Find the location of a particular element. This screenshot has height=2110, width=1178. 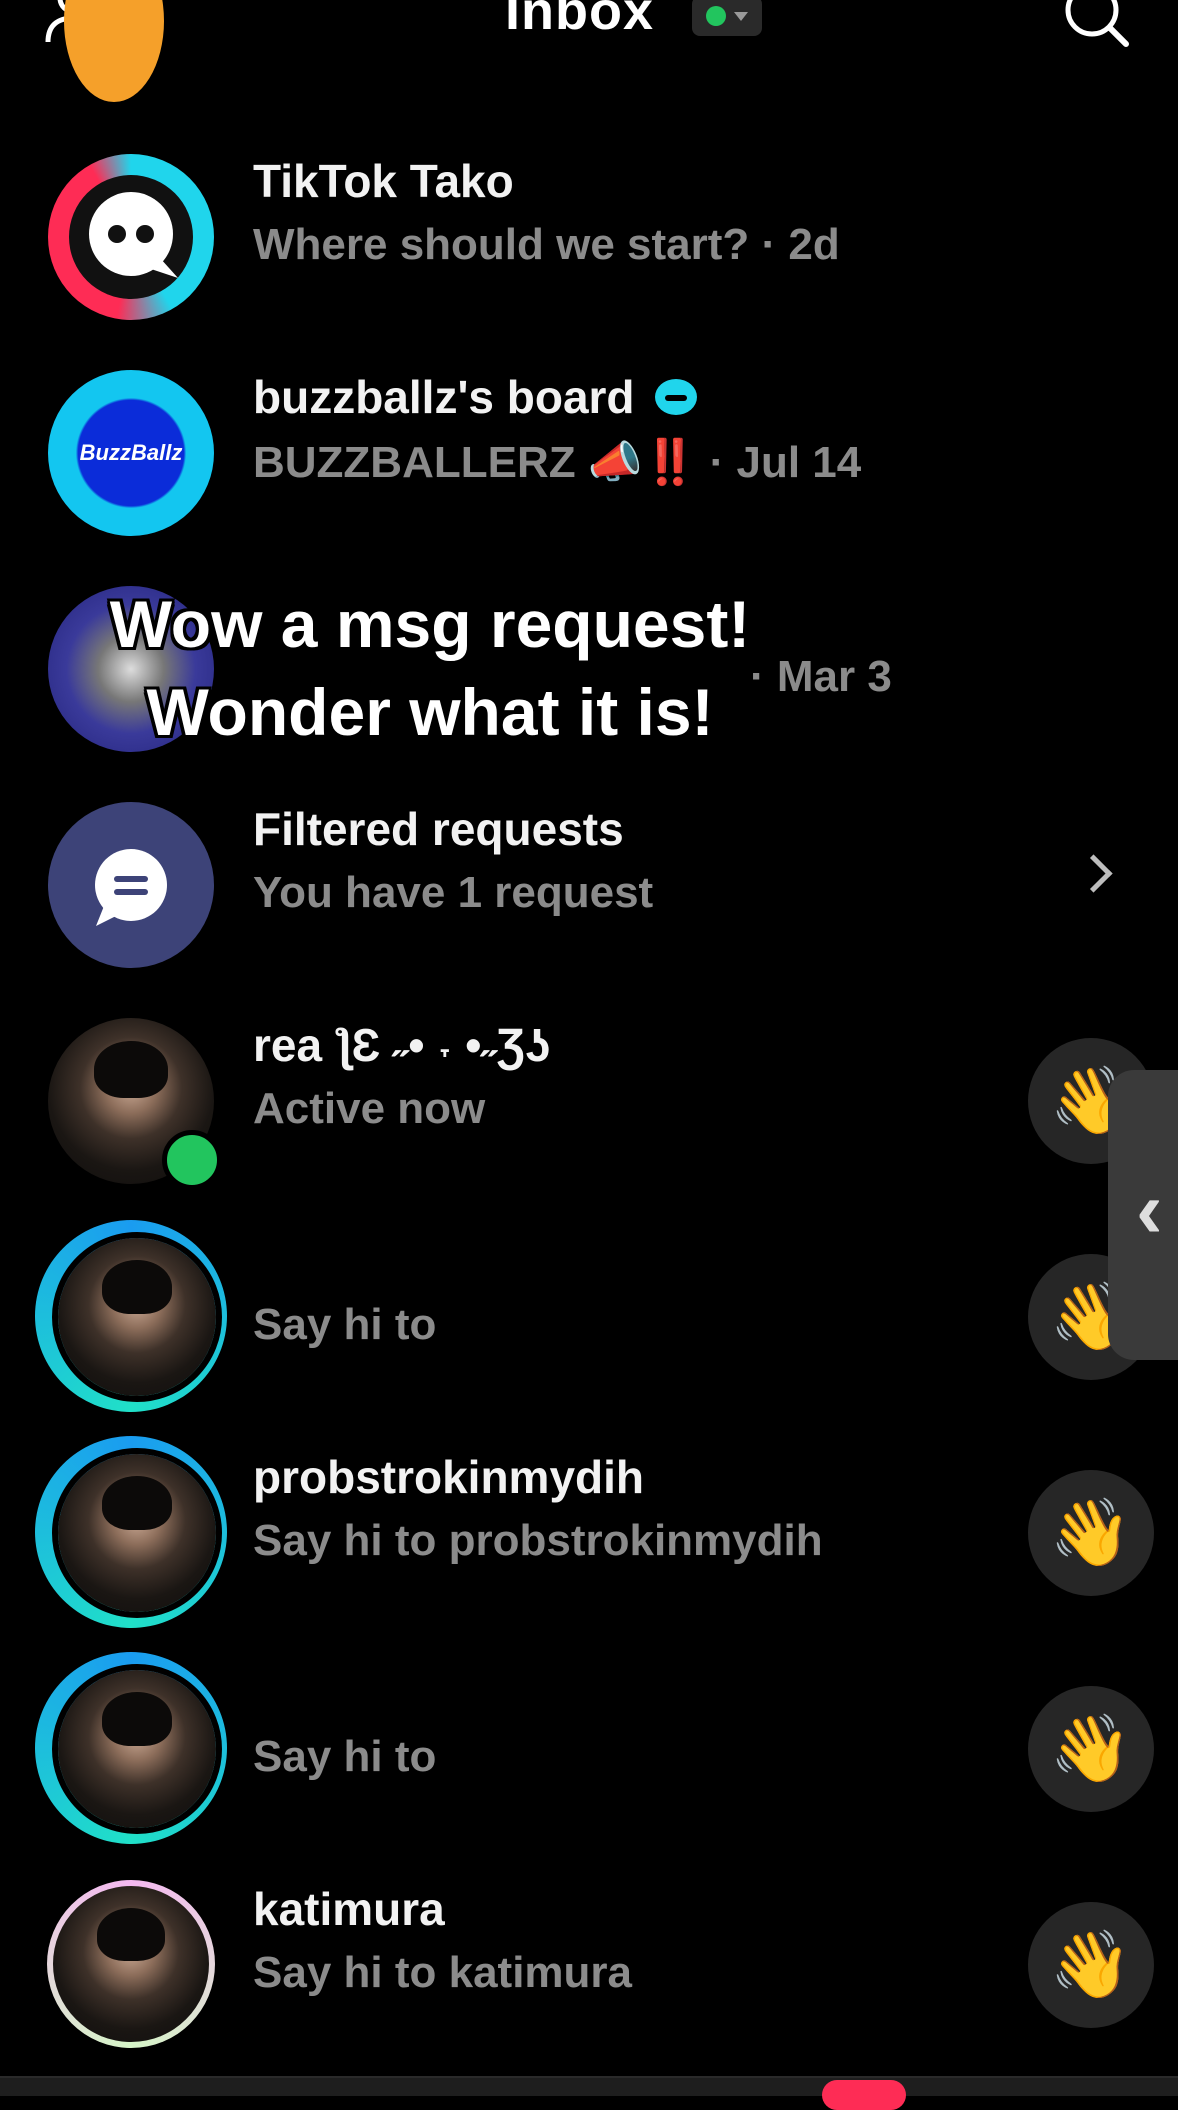

online-status-toggle is located at coordinates (727, 18).